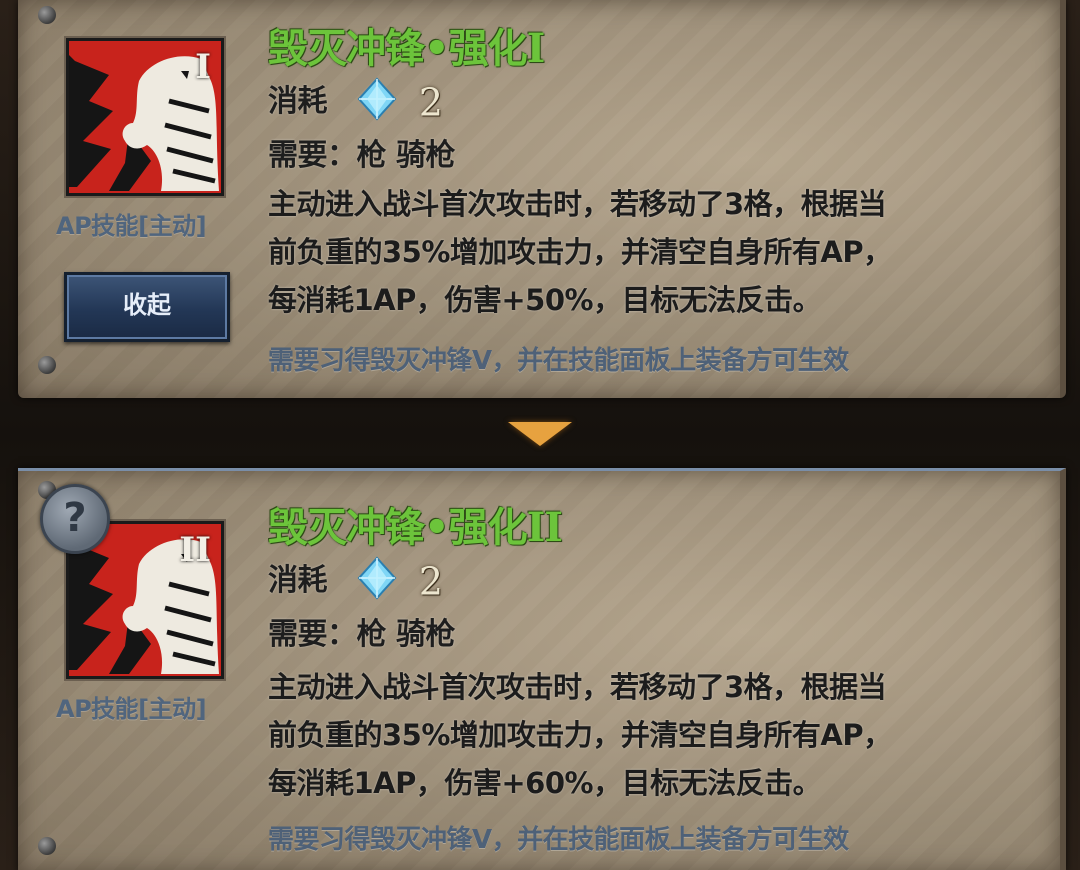 The width and height of the screenshot is (1080, 870). What do you see at coordinates (415, 527) in the screenshot?
I see `skill-title: 毁灭冲锋•强化II` at bounding box center [415, 527].